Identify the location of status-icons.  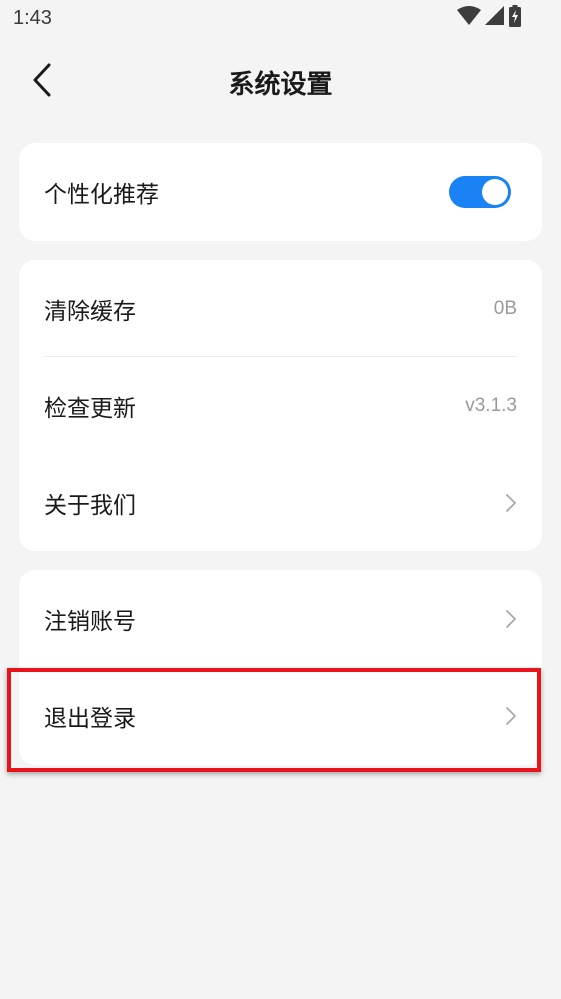
(489, 18).